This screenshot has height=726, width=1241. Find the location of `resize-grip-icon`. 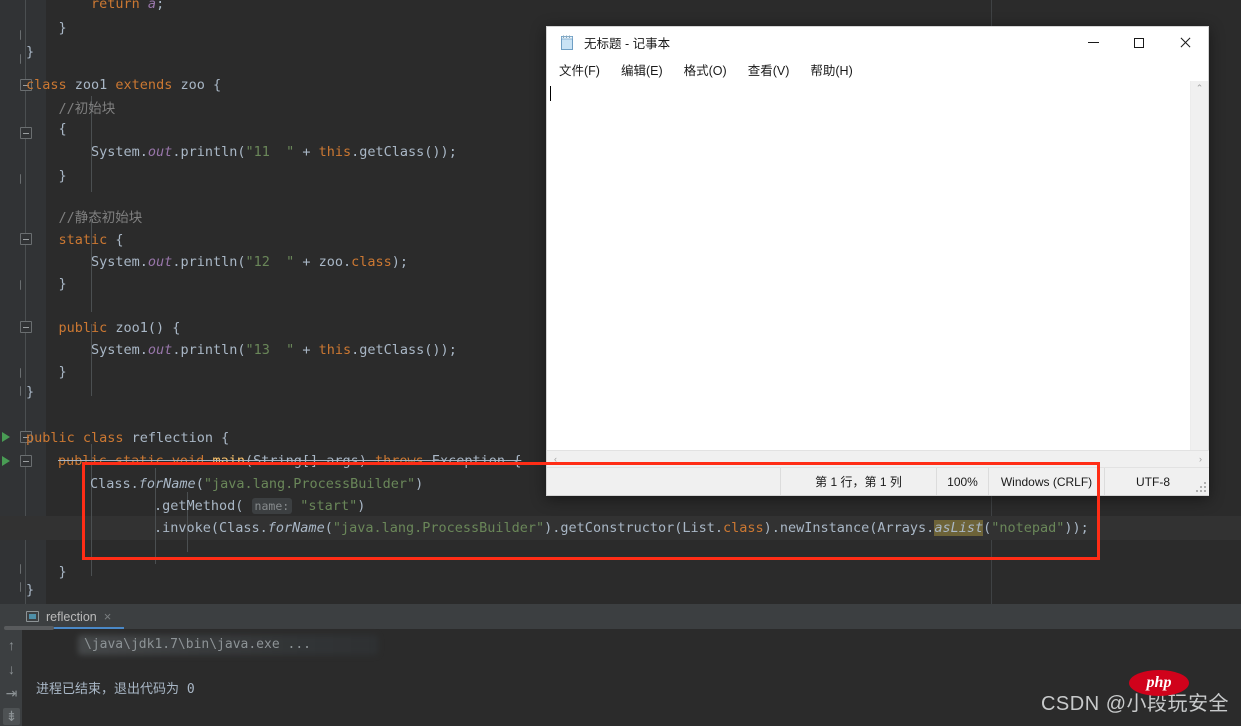

resize-grip-icon is located at coordinates (1201, 487).